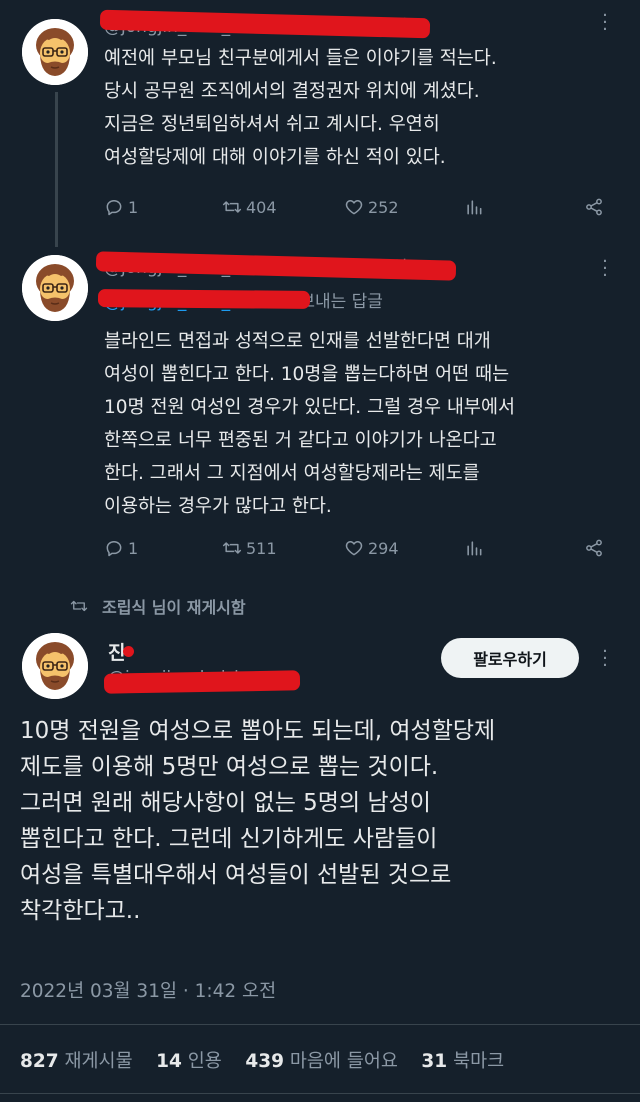 This screenshot has width=640, height=1102. I want to click on follow-button: 팔로우하기, so click(510, 658).